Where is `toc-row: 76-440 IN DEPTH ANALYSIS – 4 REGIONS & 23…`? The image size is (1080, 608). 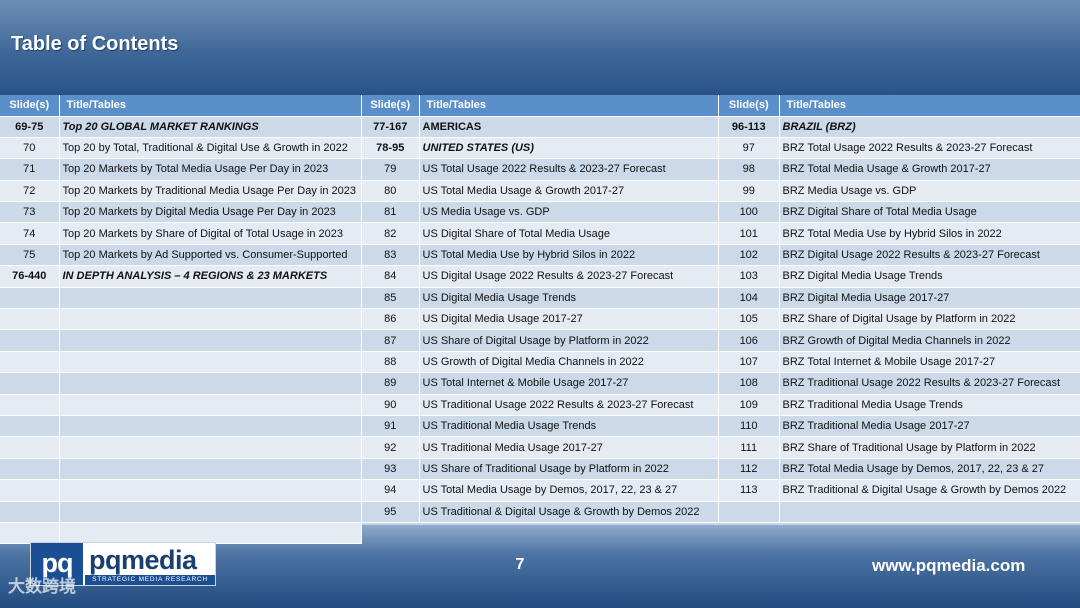 toc-row: 76-440 IN DEPTH ANALYSIS – 4 REGIONS & 23… is located at coordinates (181, 276).